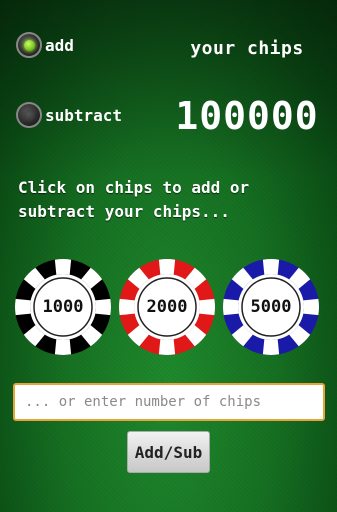  I want to click on your-chips-title: your chips, so click(247, 48).